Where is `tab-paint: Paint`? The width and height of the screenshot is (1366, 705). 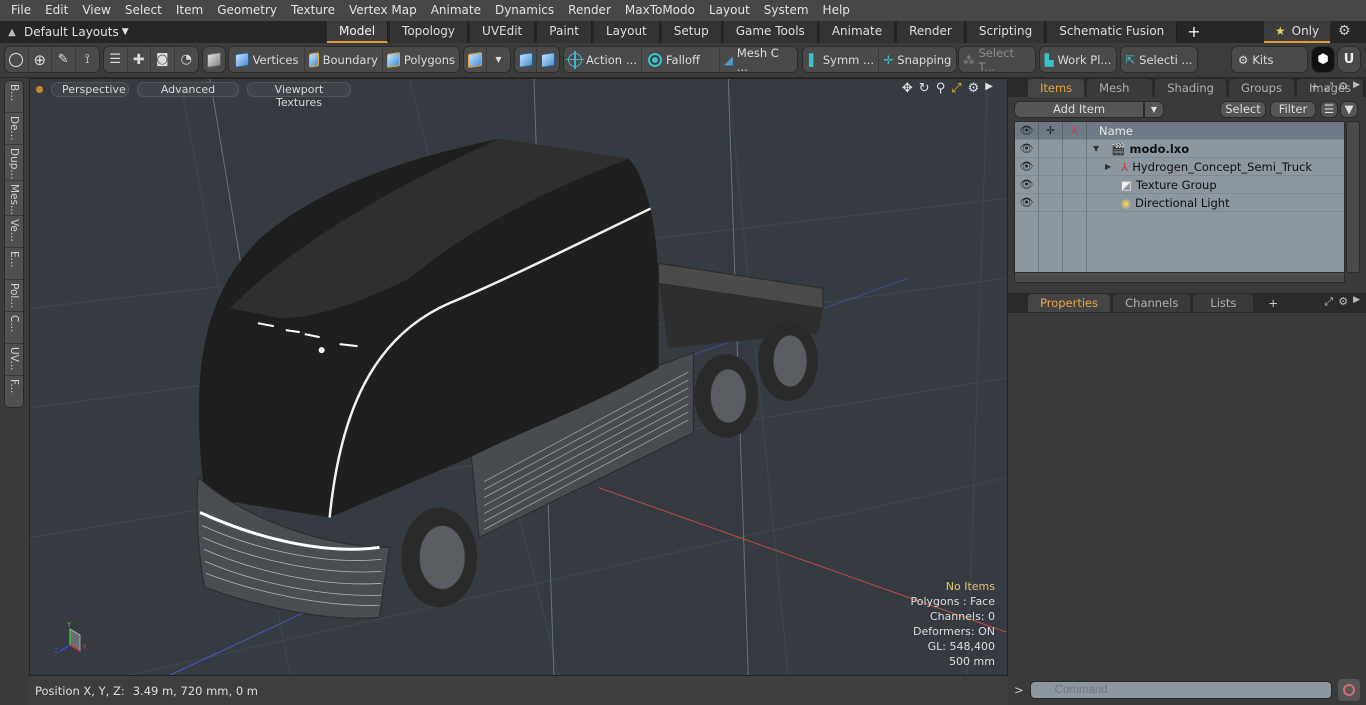 tab-paint: Paint is located at coordinates (564, 32).